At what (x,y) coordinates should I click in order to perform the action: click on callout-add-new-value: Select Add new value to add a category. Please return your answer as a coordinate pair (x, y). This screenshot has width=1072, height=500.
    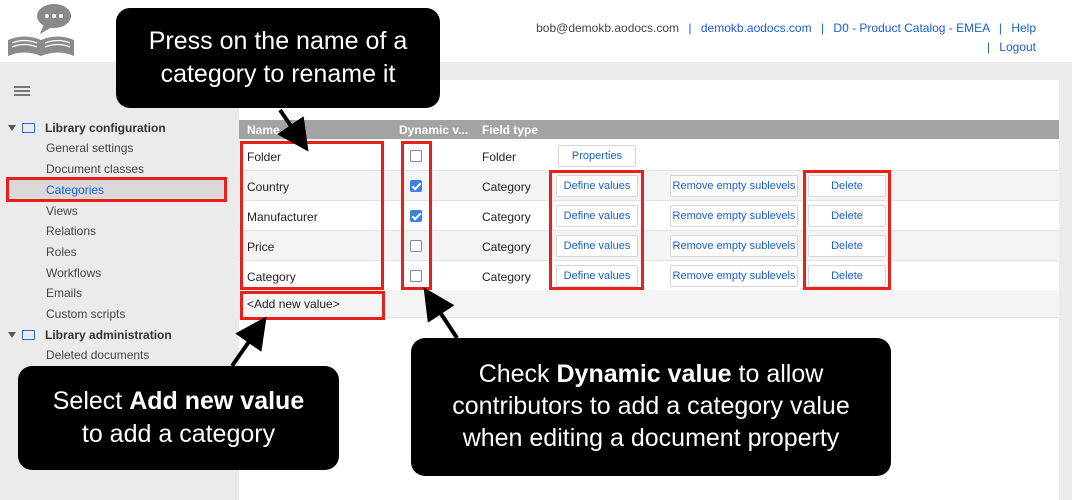
    Looking at the image, I should click on (178, 418).